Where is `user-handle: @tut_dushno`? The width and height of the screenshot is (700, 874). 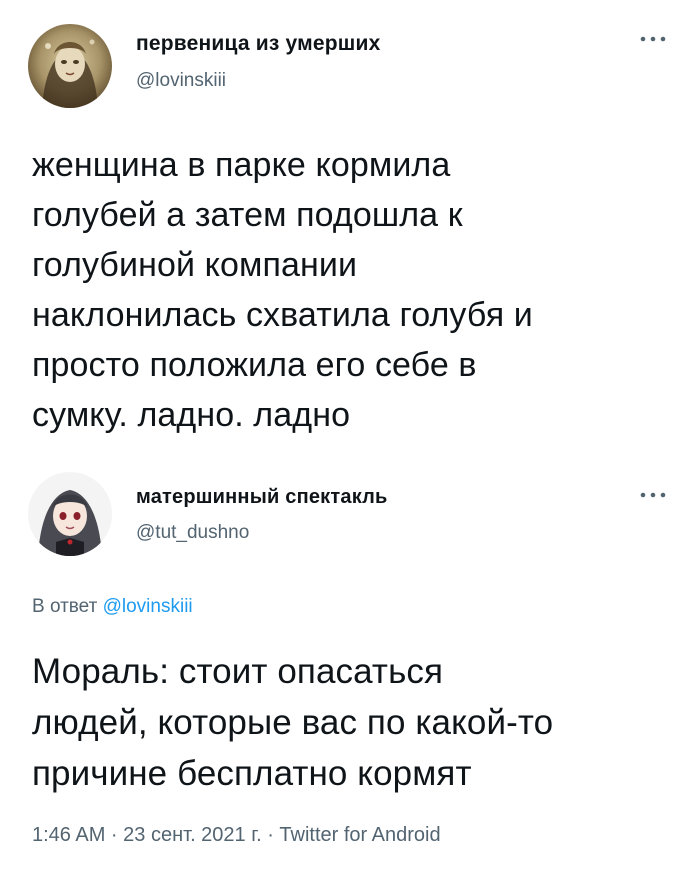 user-handle: @tut_dushno is located at coordinates (192, 533).